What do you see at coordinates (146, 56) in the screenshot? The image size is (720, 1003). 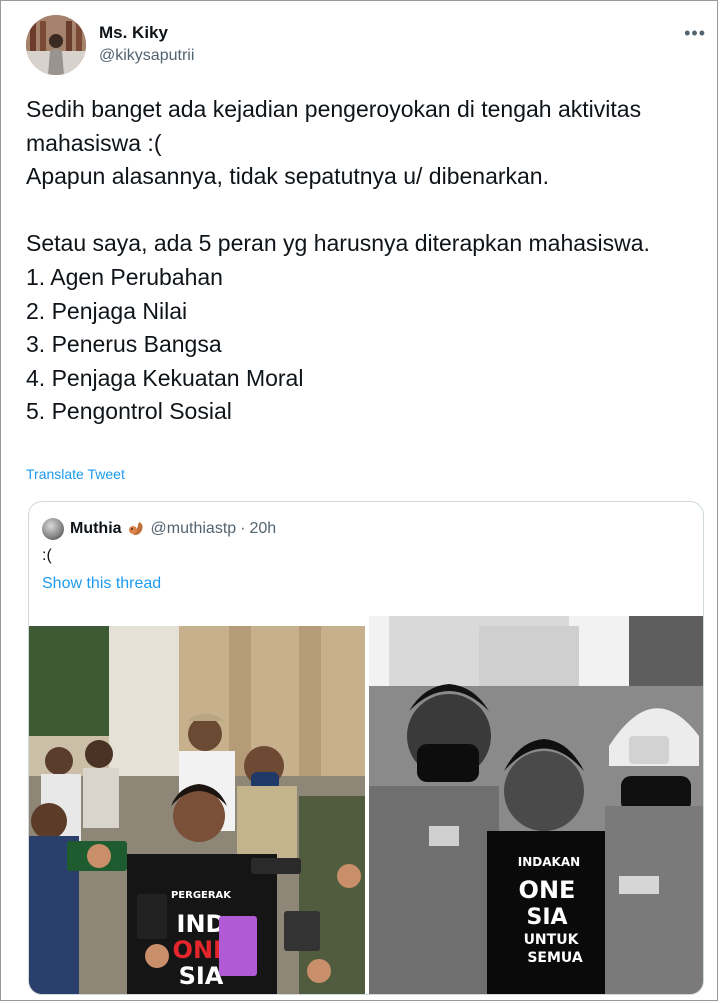 I see `author-handle: @kikysaputrii` at bounding box center [146, 56].